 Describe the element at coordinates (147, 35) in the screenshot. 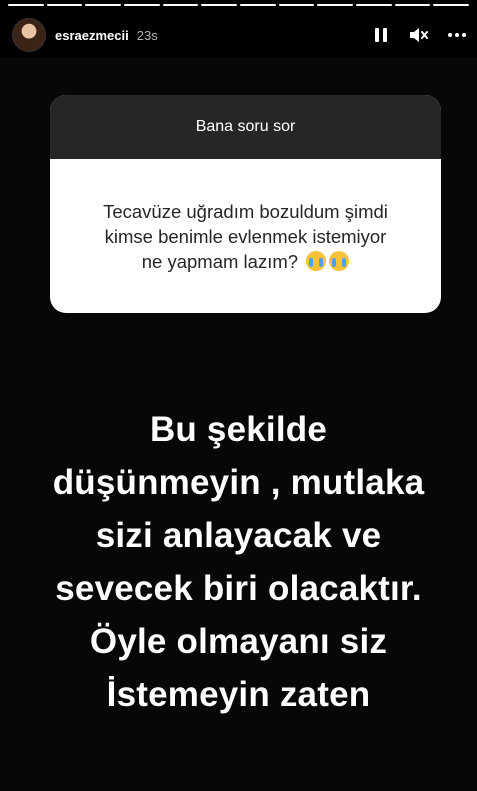

I see `timestamp: 23s` at that location.